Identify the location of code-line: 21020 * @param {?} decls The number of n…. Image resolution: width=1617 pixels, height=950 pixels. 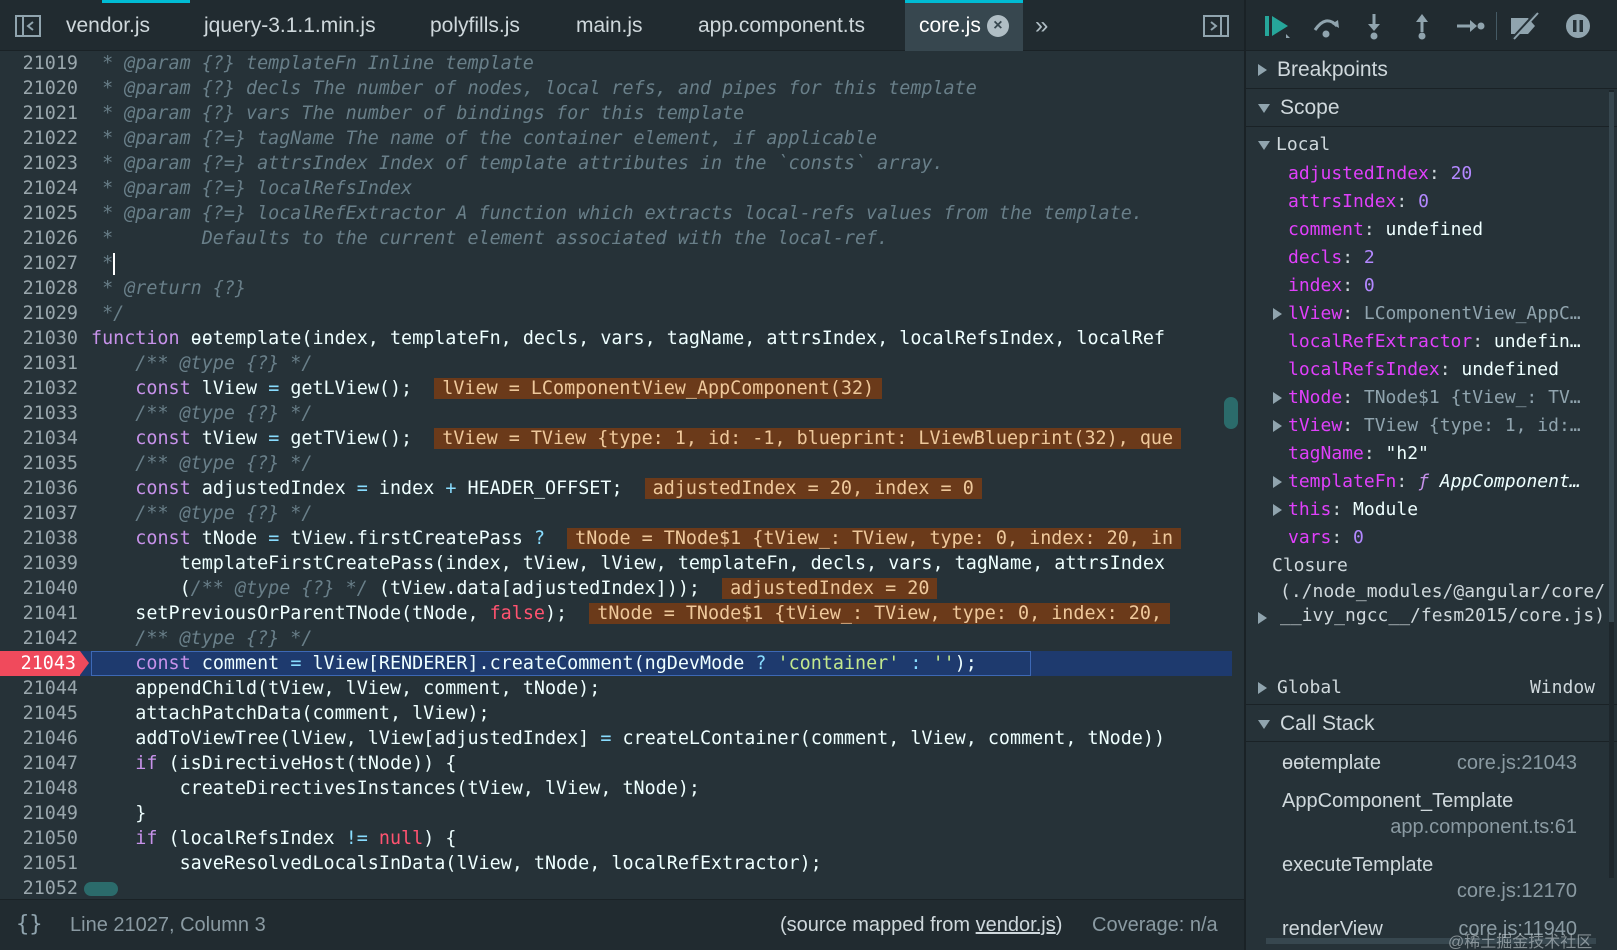
(616, 88).